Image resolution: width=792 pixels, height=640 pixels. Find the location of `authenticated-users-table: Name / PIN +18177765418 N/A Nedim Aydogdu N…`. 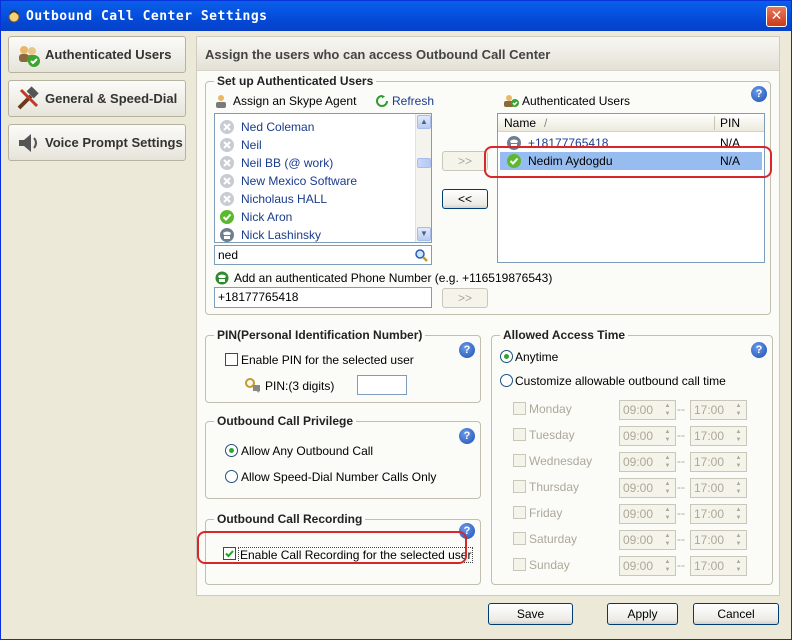

authenticated-users-table: Name / PIN +18177765418 N/A Nedim Aydogdu N… is located at coordinates (631, 188).